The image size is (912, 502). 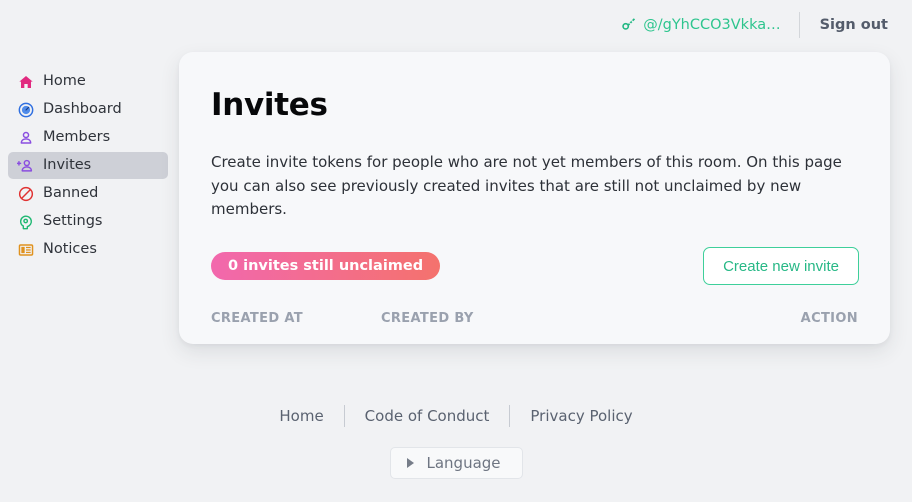 I want to click on language-selector: Language, so click(x=456, y=463).